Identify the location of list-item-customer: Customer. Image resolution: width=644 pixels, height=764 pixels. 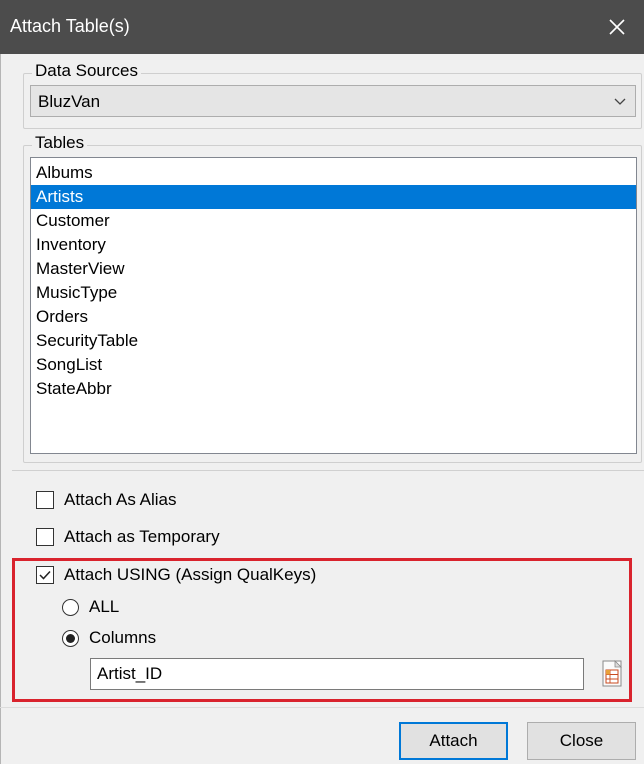
(333, 221).